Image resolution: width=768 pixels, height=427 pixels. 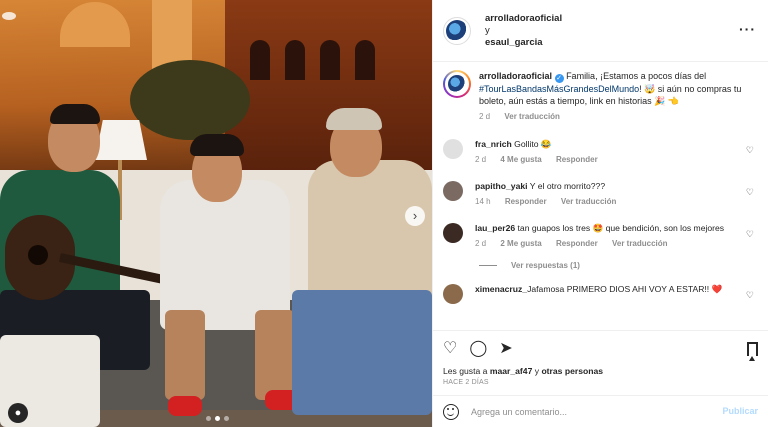 What do you see at coordinates (600, 31) in the screenshot?
I see `post-header: arrolladoraoficial y esaul_garcia ···` at bounding box center [600, 31].